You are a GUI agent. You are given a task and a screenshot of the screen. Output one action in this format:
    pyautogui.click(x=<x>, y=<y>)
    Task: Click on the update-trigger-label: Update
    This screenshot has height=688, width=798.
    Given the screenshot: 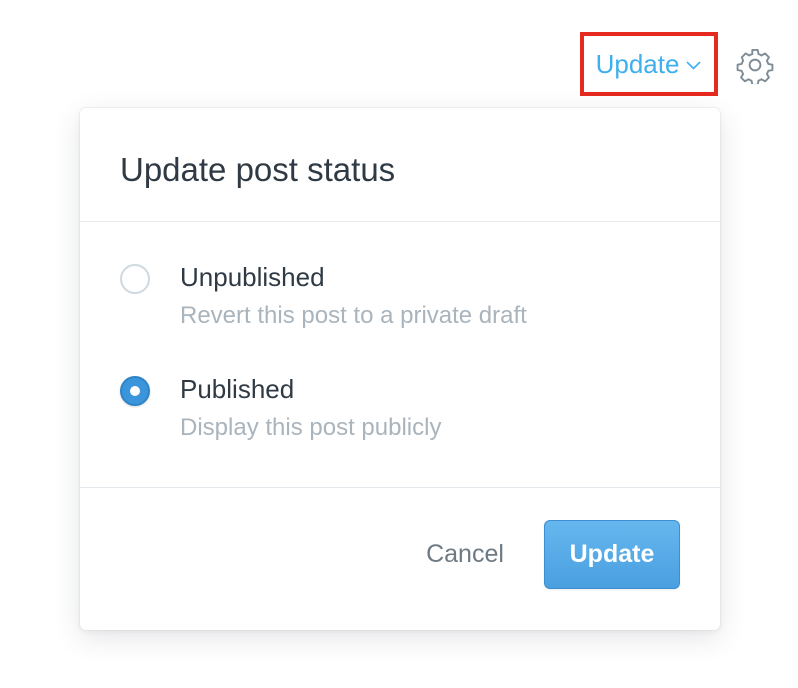 What is the action you would take?
    pyautogui.click(x=637, y=63)
    